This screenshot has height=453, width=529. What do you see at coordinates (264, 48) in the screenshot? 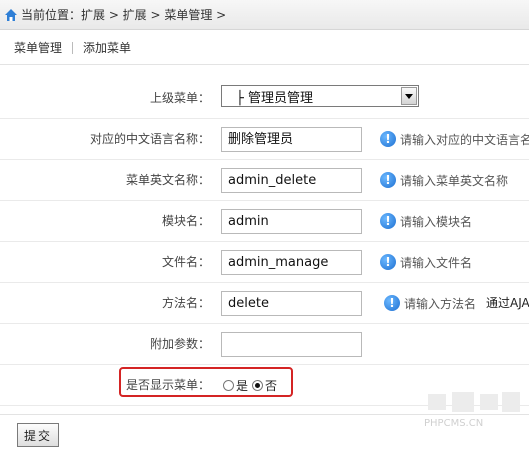
I see `tab-bar: 菜单管理 添加菜单` at bounding box center [264, 48].